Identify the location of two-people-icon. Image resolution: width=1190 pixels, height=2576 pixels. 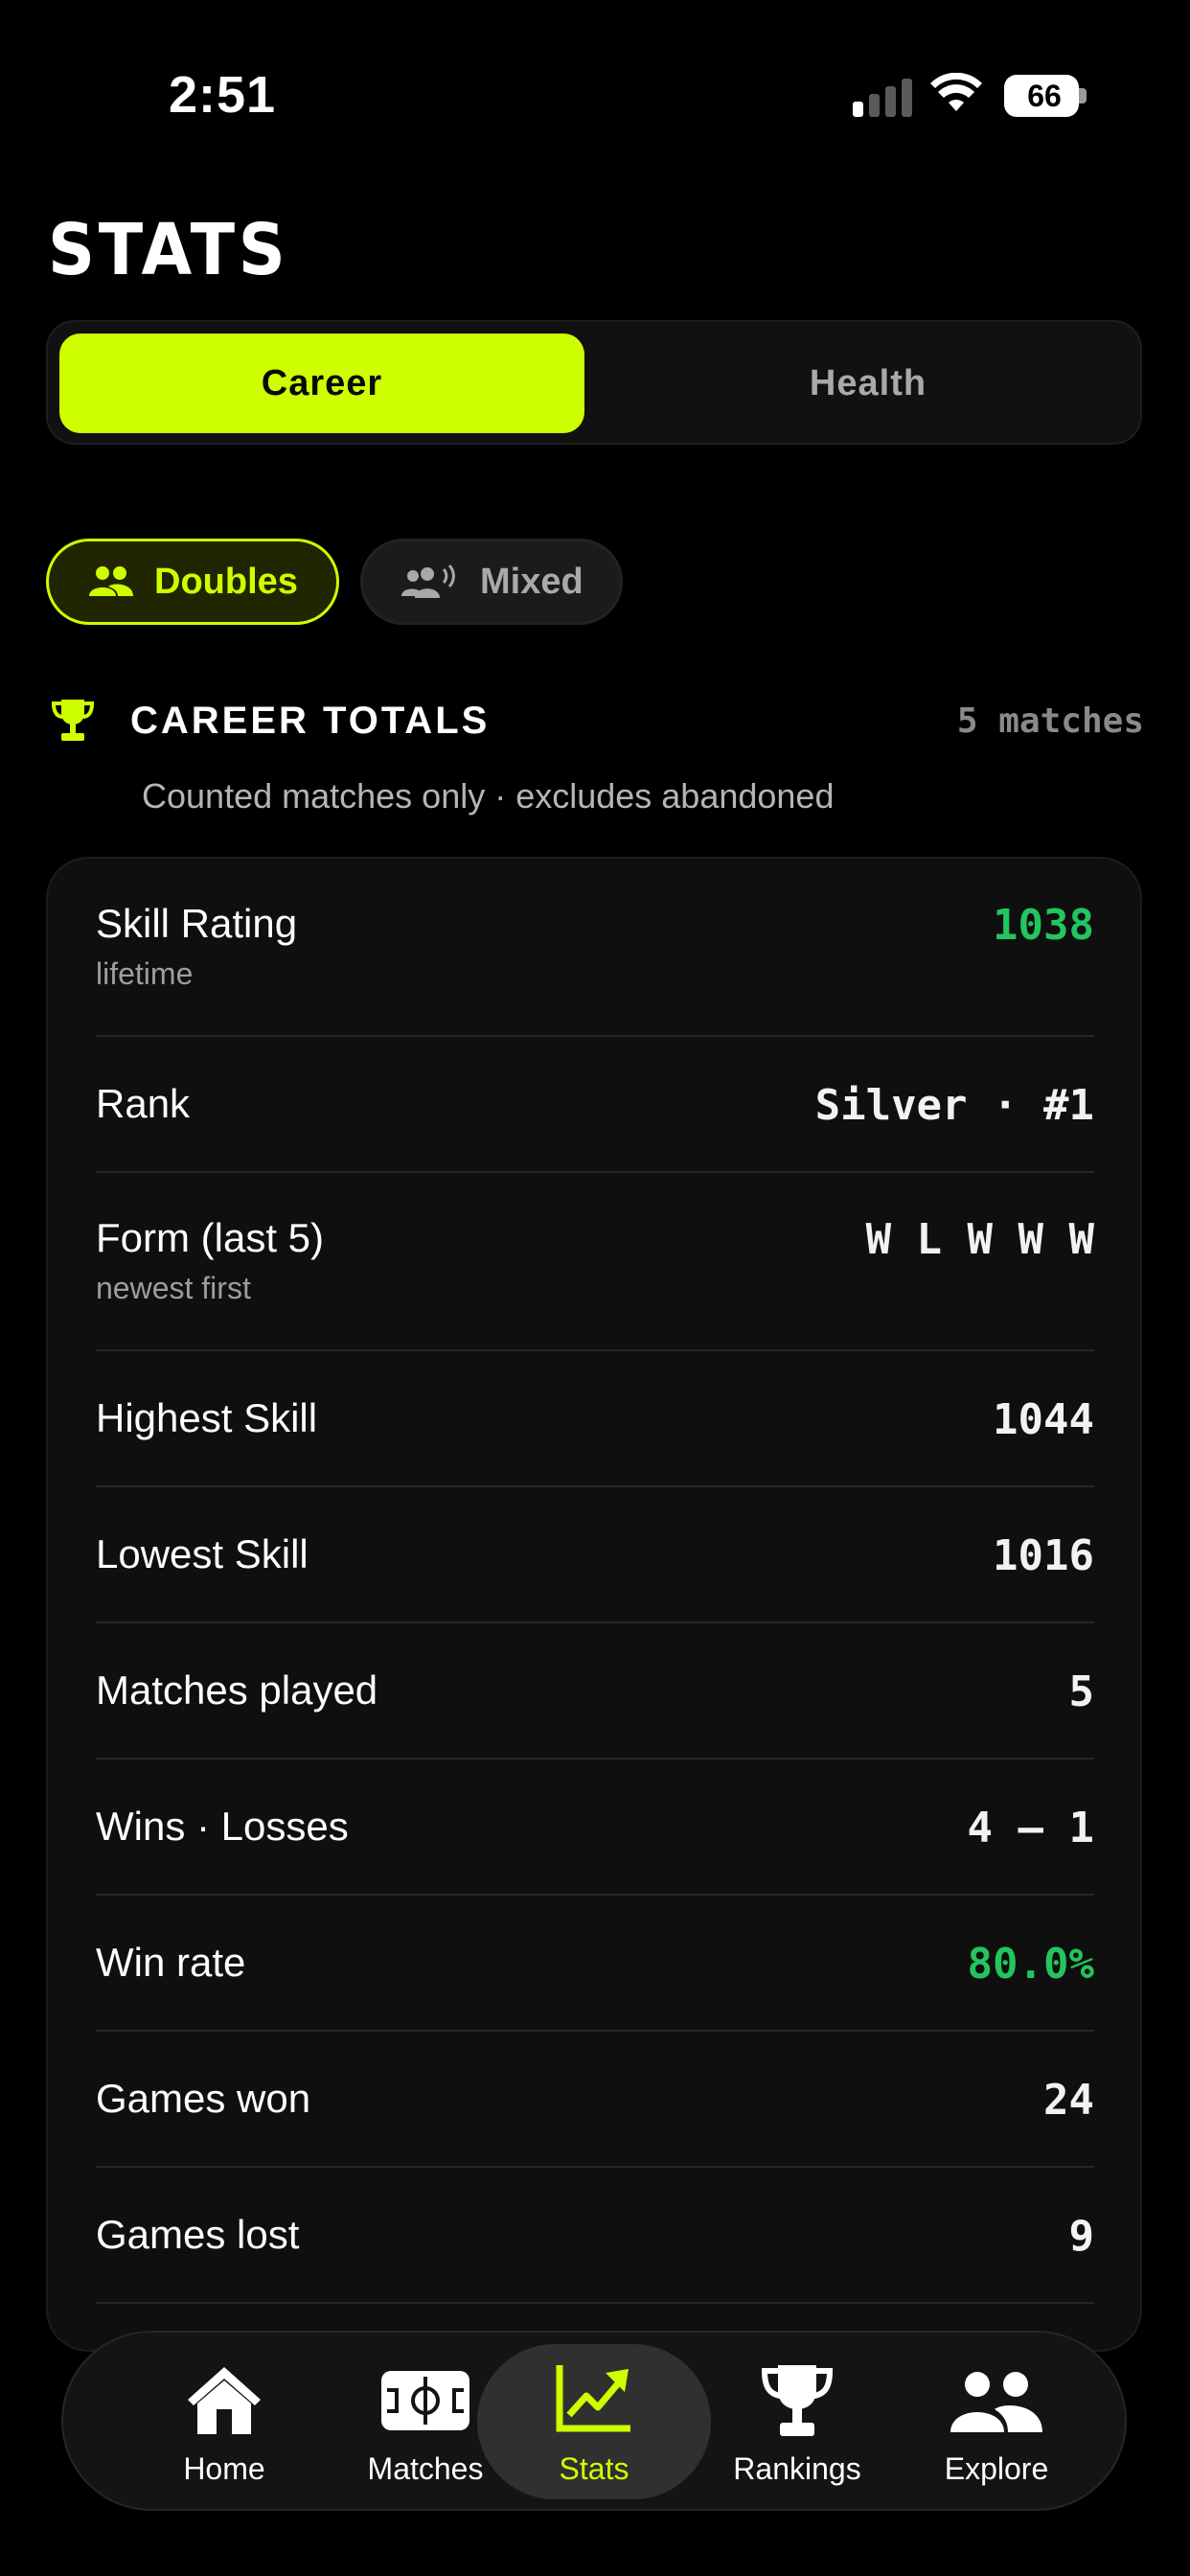
(111, 581).